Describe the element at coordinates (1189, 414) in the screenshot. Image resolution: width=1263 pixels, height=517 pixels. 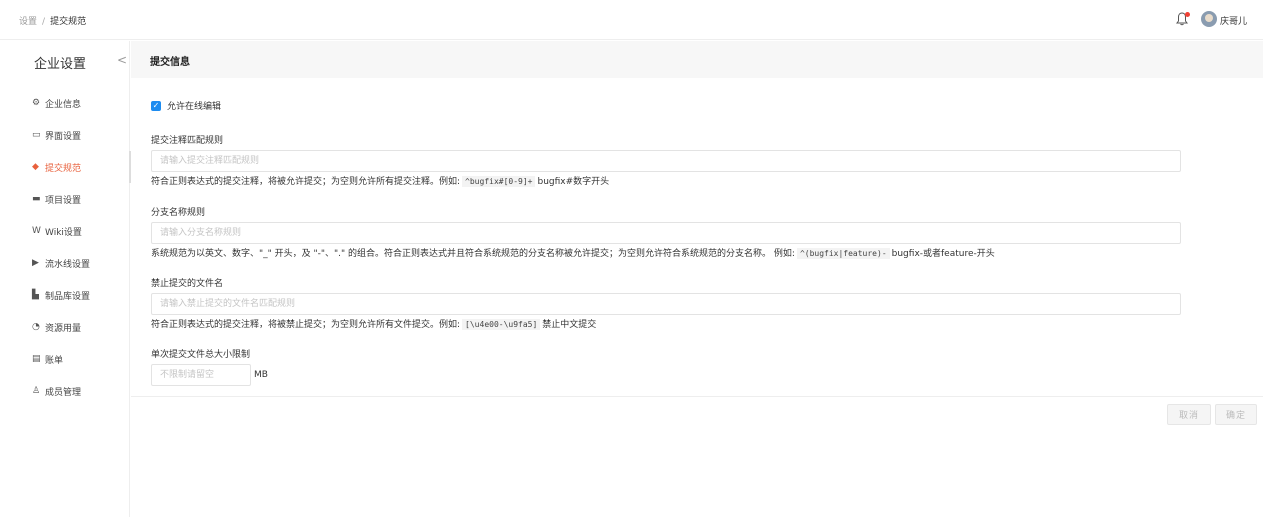
I see `cancel-button: 取消` at that location.